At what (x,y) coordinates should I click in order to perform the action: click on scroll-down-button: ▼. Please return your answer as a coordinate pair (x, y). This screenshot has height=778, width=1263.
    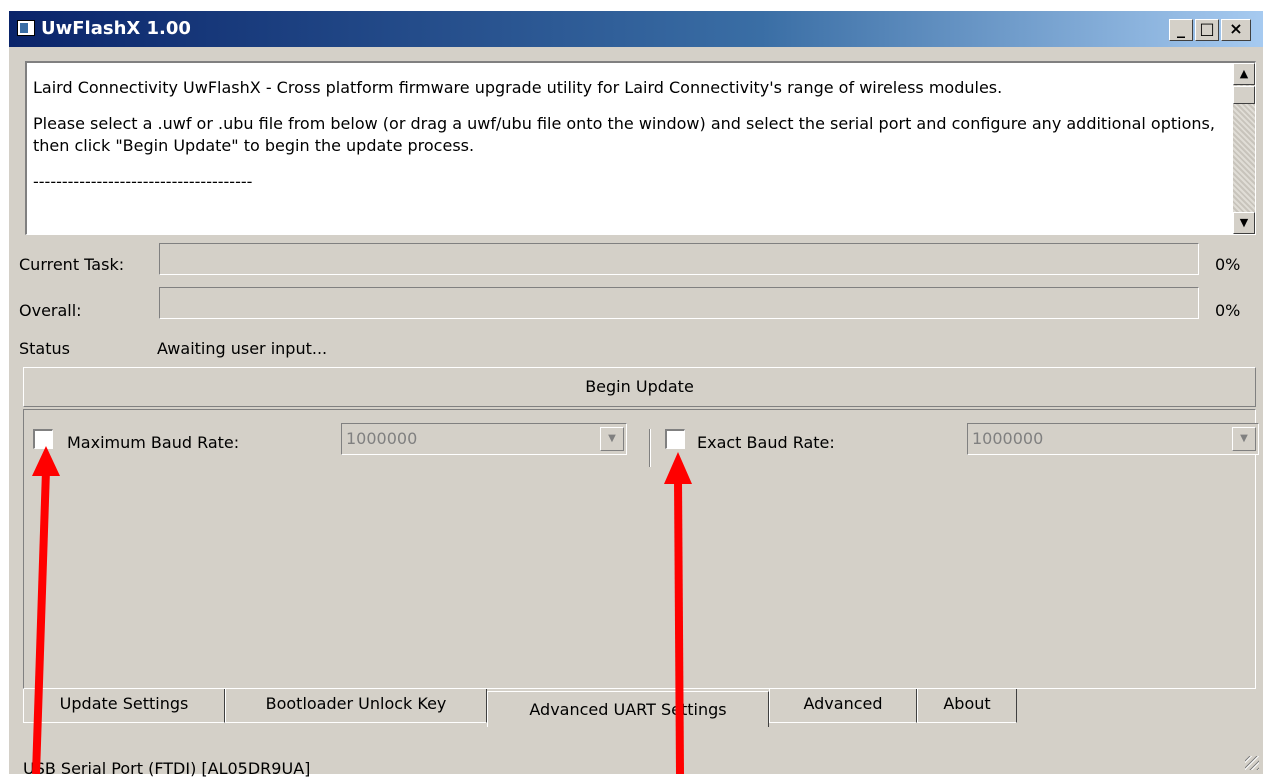
    Looking at the image, I should click on (1244, 223).